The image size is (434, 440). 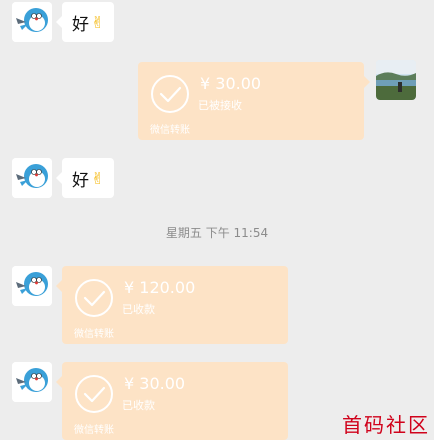 I want to click on landscape-photo-icon, so click(x=396, y=80).